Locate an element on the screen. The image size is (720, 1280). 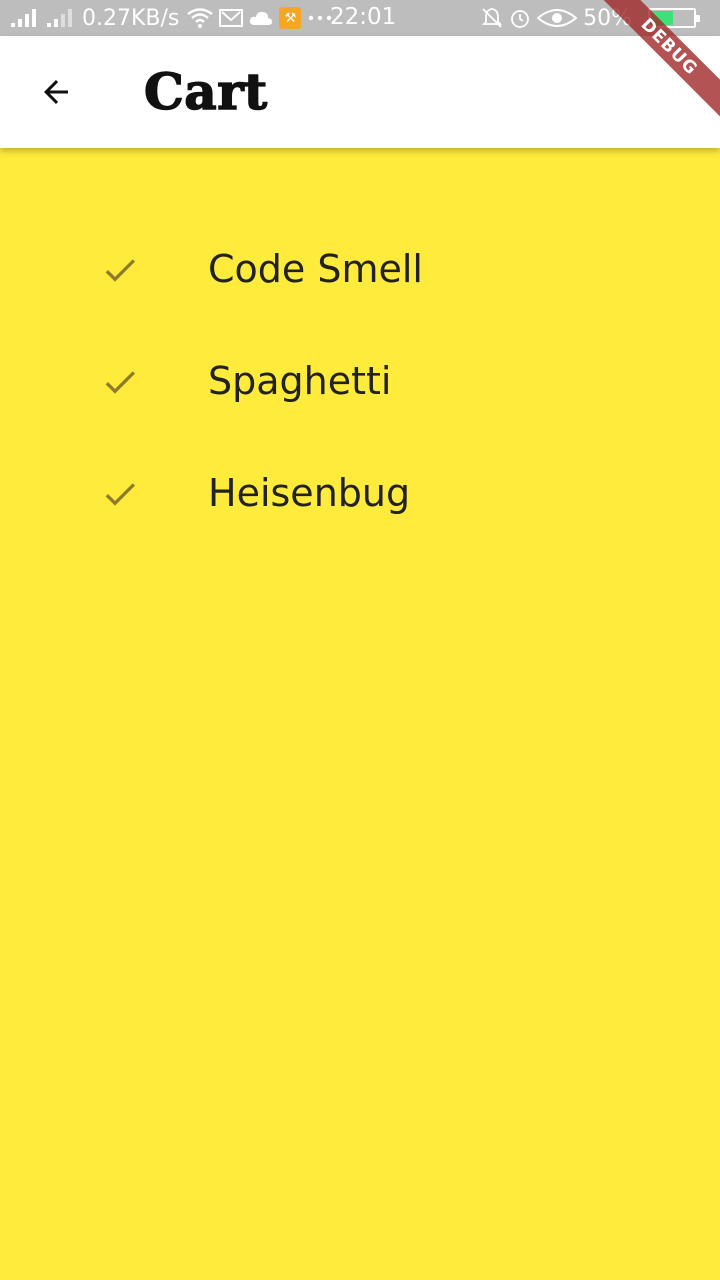
alarm-icon is located at coordinates (520, 18).